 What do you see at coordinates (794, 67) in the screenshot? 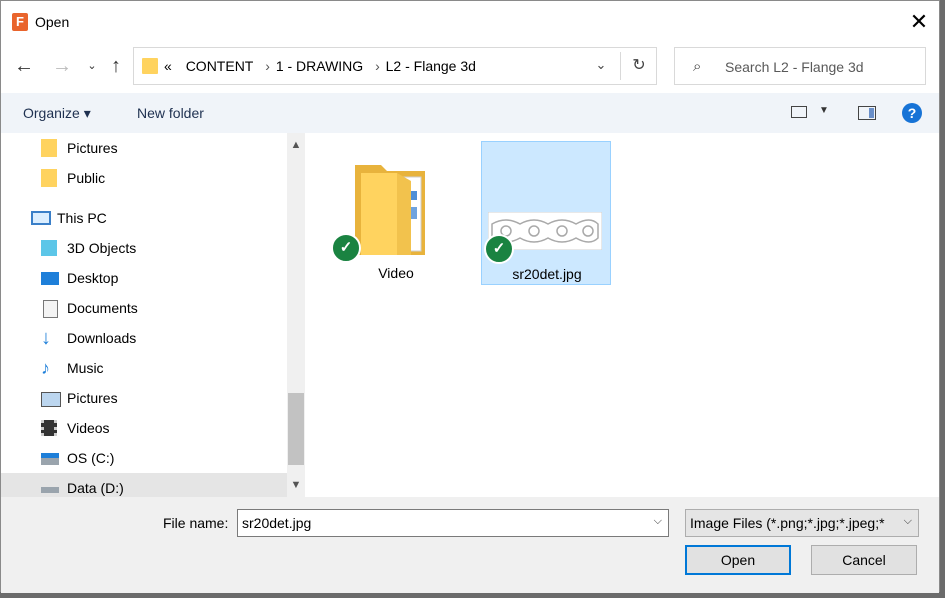
I see `search-input: Search L2 - Flange 3d` at bounding box center [794, 67].